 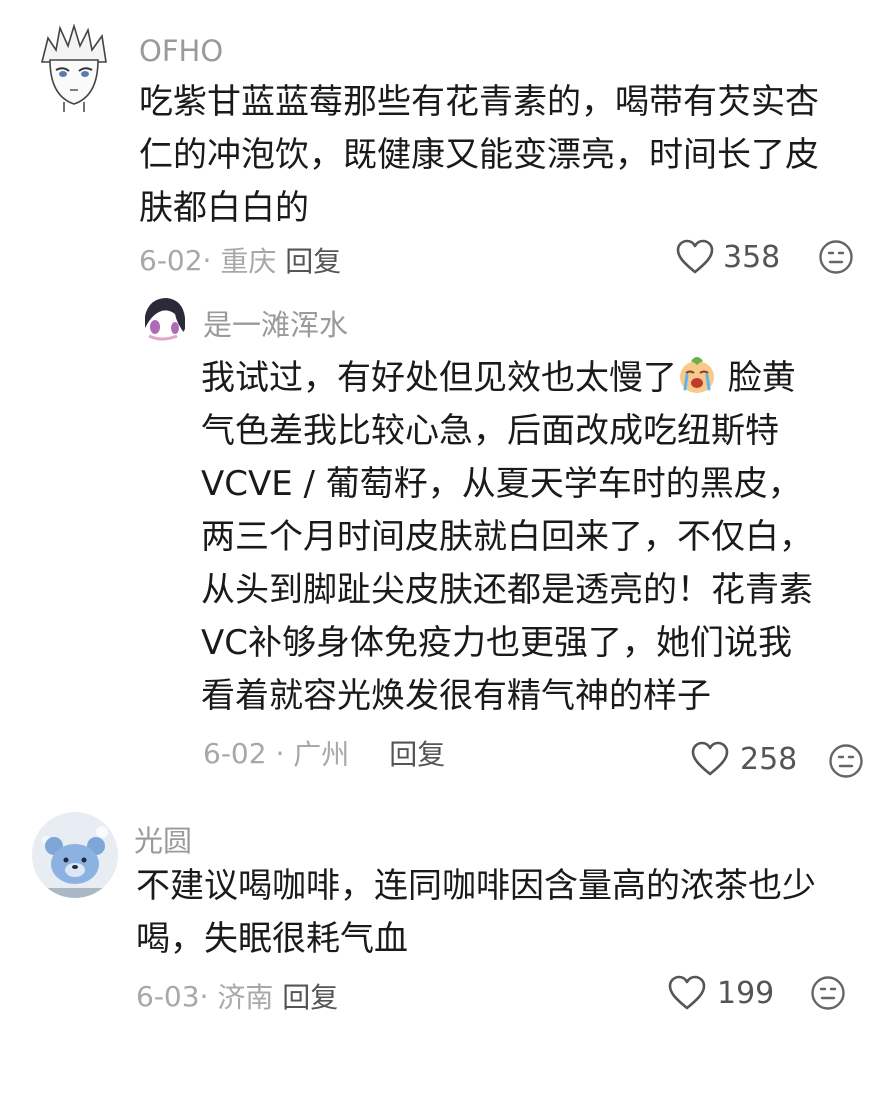 I want to click on comment-line-with-emoji: 我试过，有好处但见效也太慢了 脸黄, so click(x=507, y=378).